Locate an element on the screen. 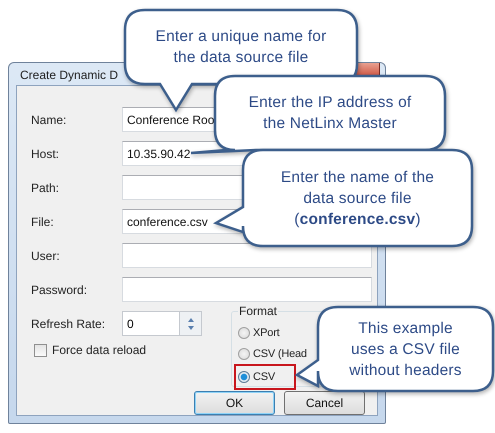 This screenshot has width=495, height=433. field-label: Refresh Rate: is located at coordinates (68, 323).